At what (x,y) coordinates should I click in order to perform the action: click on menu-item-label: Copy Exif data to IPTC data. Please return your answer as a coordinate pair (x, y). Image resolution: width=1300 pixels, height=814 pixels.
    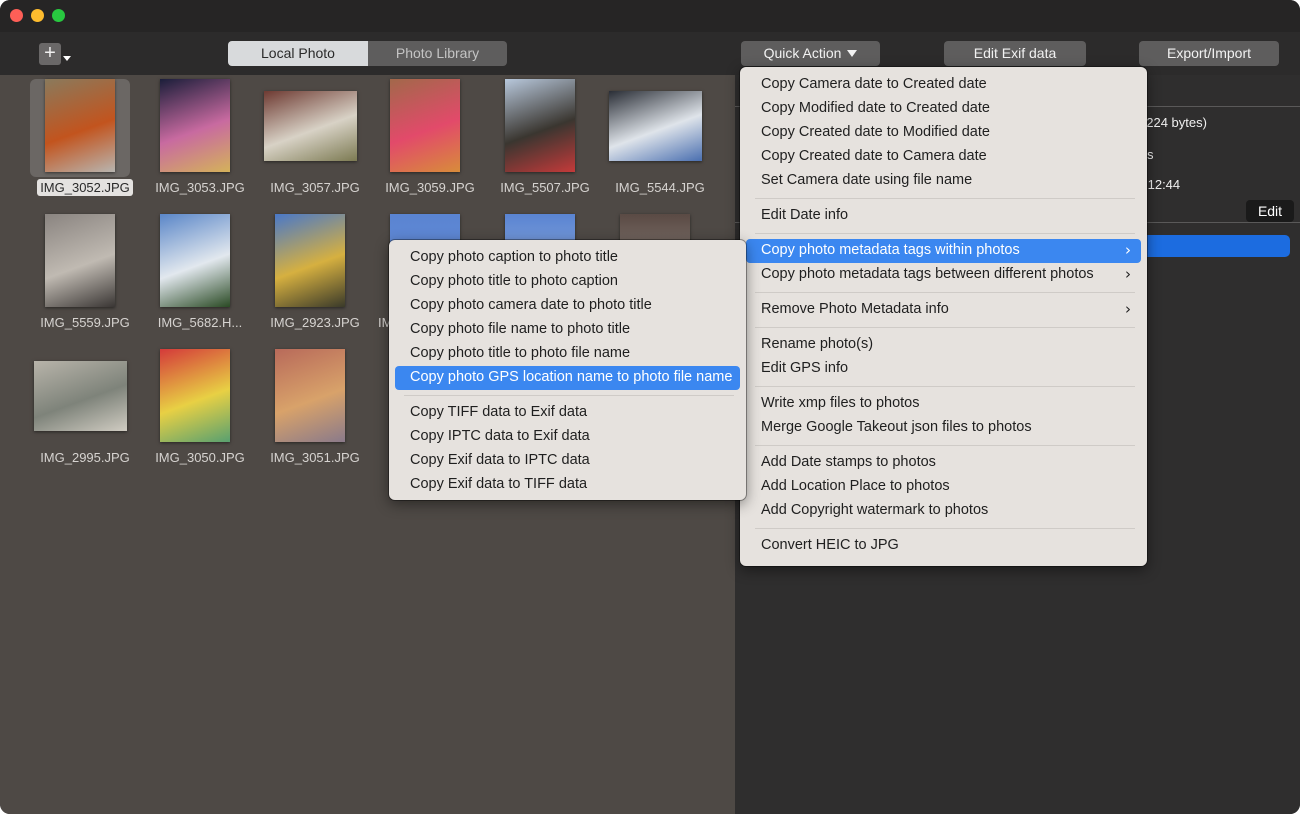
    Looking at the image, I should click on (500, 460).